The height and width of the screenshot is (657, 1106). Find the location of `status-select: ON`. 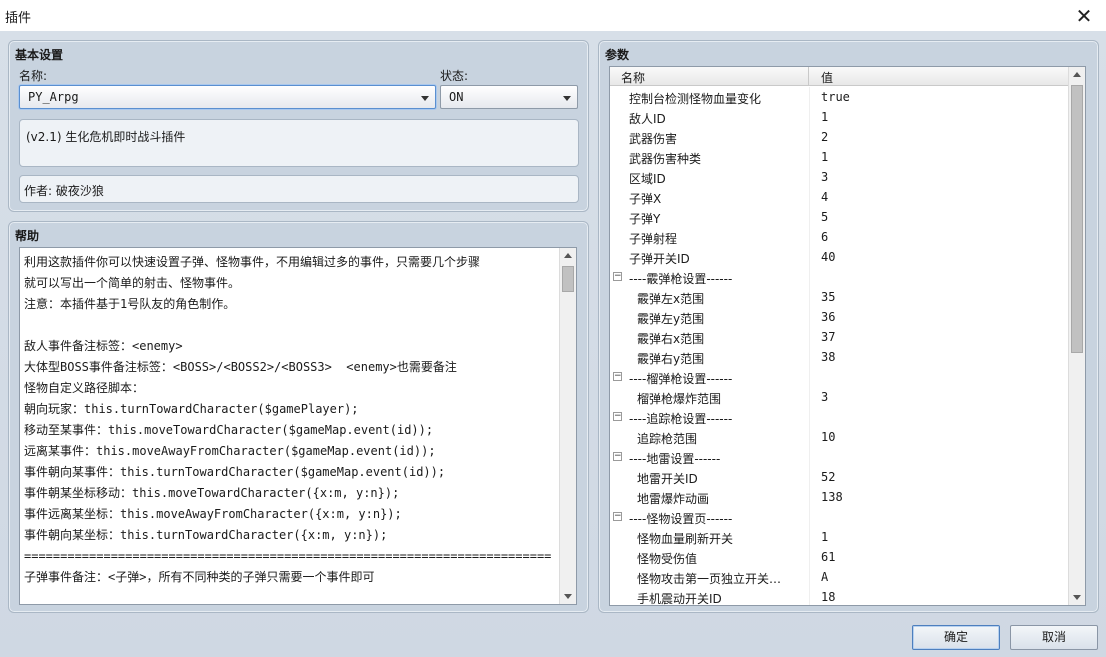

status-select: ON is located at coordinates (509, 97).